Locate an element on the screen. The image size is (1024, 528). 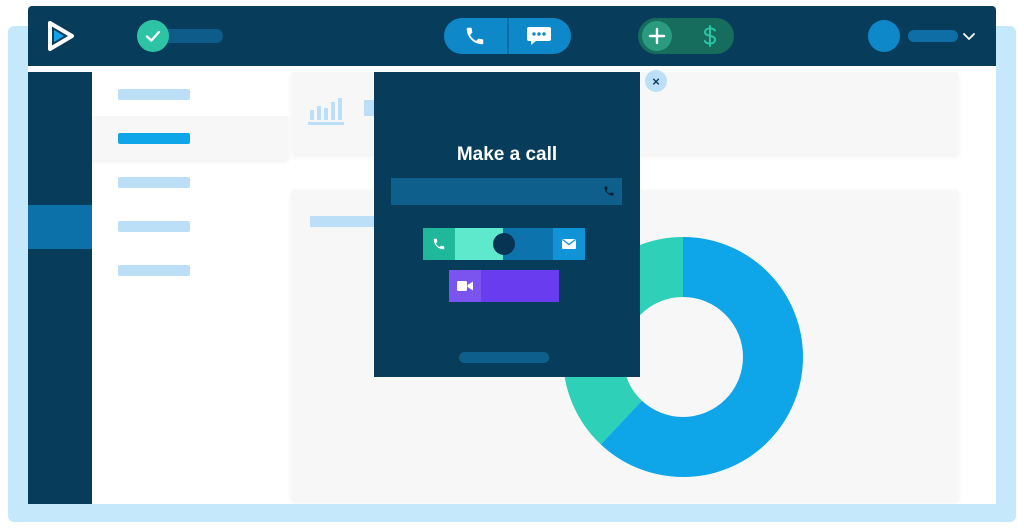
nav-item-2-active is located at coordinates (190, 138).